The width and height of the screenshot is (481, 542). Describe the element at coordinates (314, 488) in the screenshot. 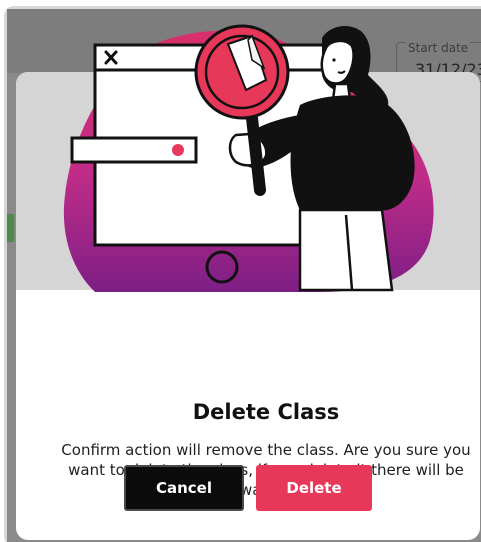

I see `delete-button: Delete` at that location.